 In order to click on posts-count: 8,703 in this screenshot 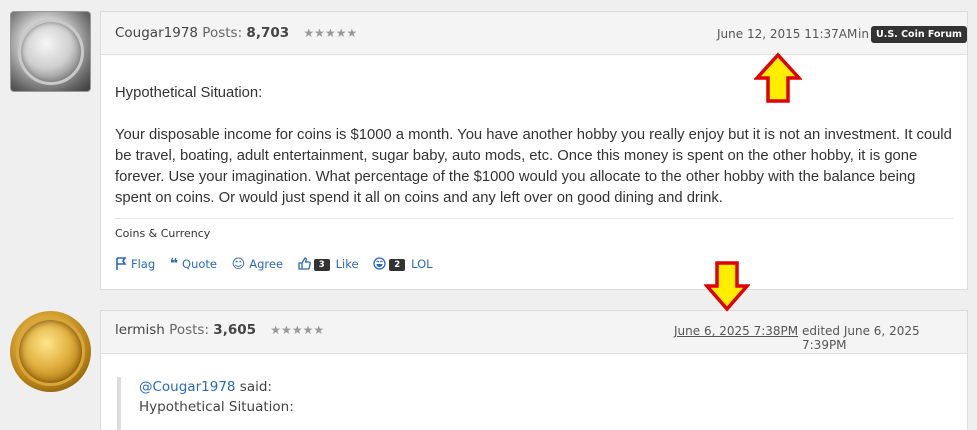, I will do `click(268, 33)`.